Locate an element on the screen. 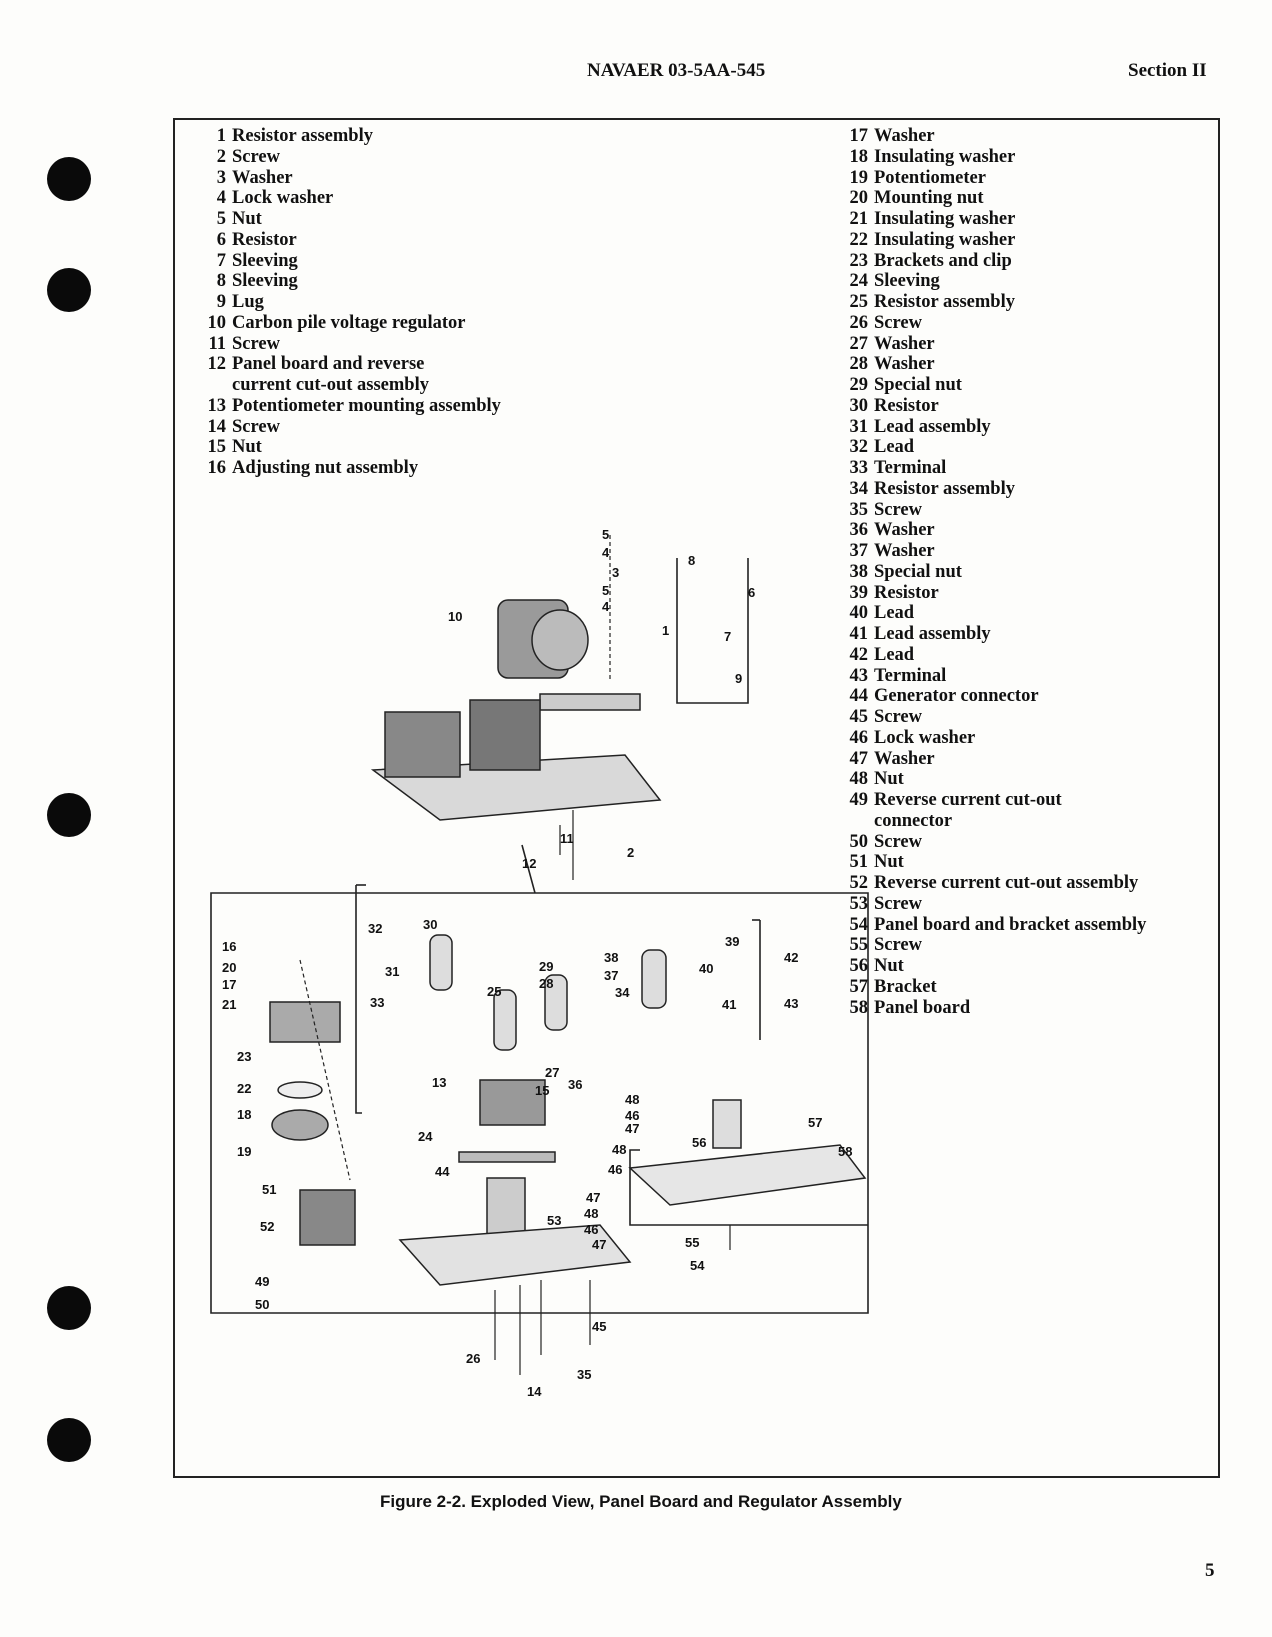  callout-number: 51 is located at coordinates (269, 1189).